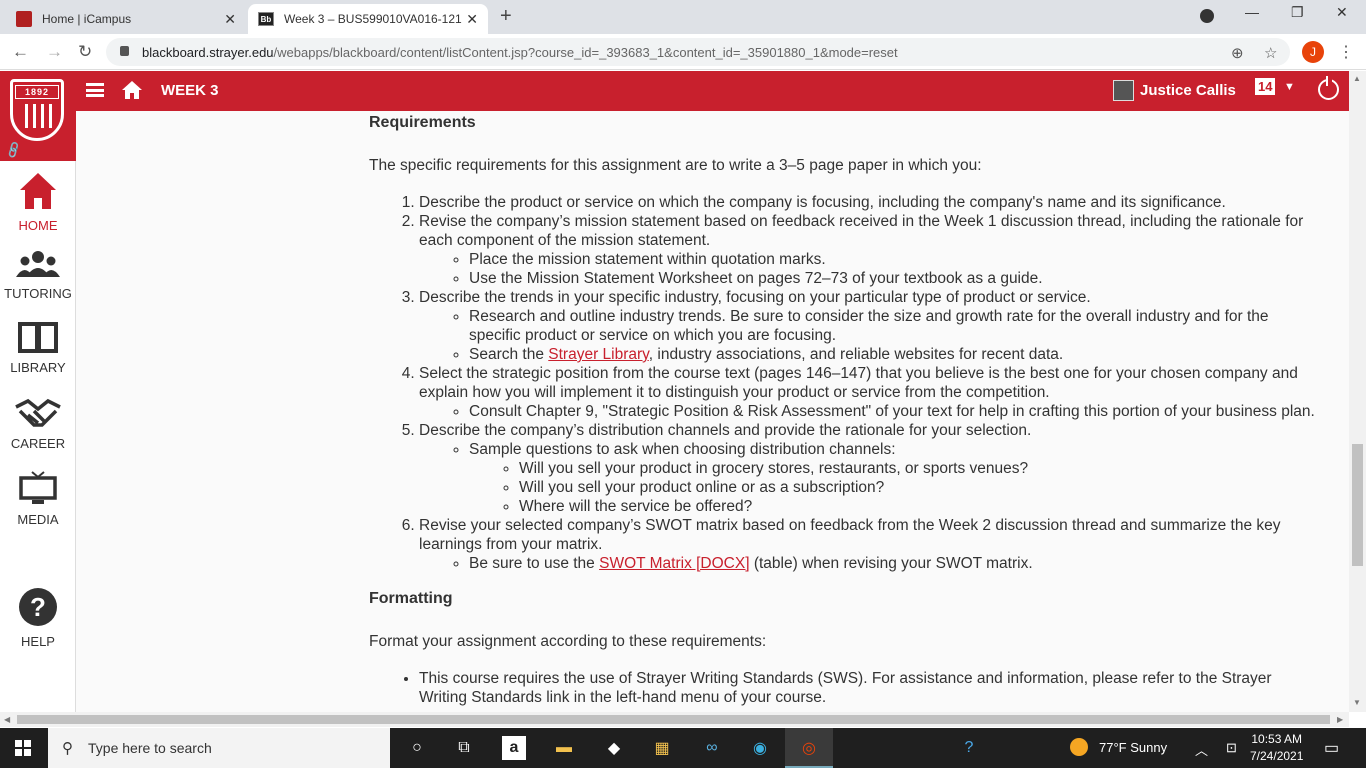 The height and width of the screenshot is (768, 1366). I want to click on tray-chevron-up-icon: ︿, so click(1201, 749).